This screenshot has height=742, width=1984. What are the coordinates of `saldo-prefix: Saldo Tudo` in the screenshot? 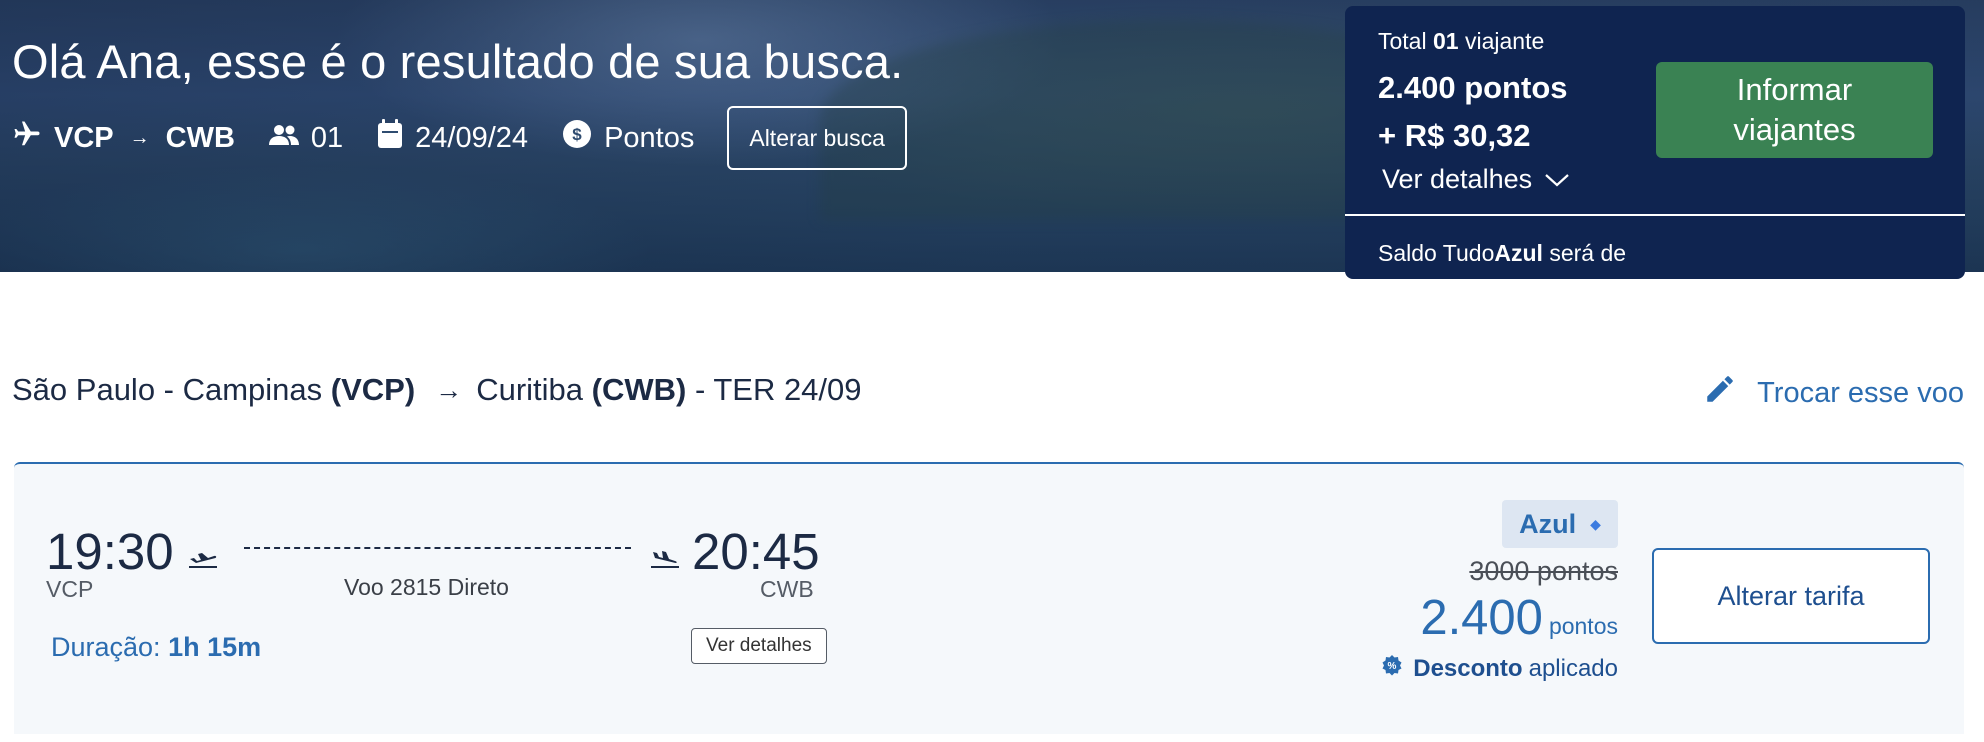 It's located at (1436, 253).